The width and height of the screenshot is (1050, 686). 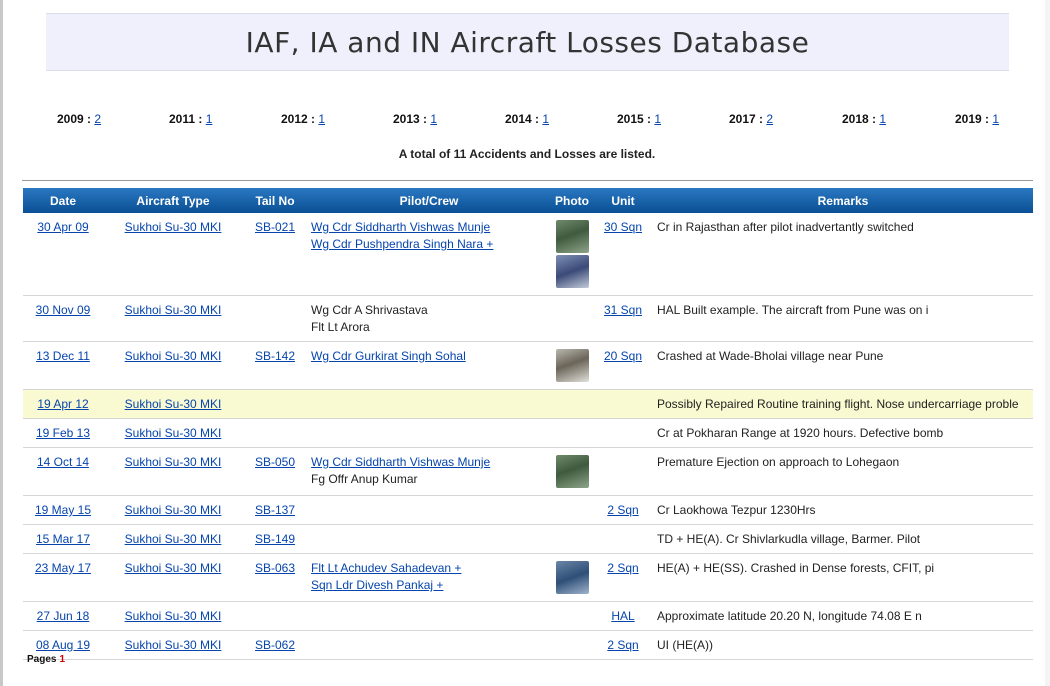 I want to click on col-header-photo: Photo, so click(x=572, y=200).